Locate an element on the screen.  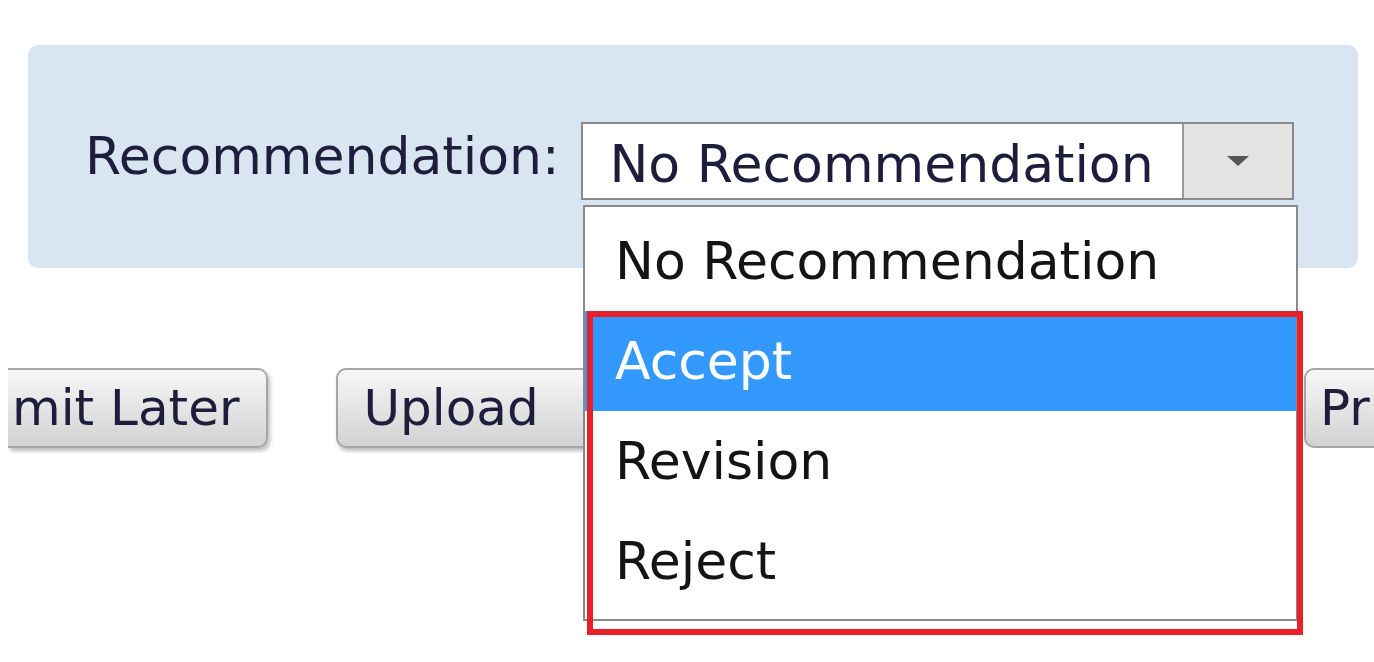
toolbar-button: Pr is located at coordinates (1339, 408).